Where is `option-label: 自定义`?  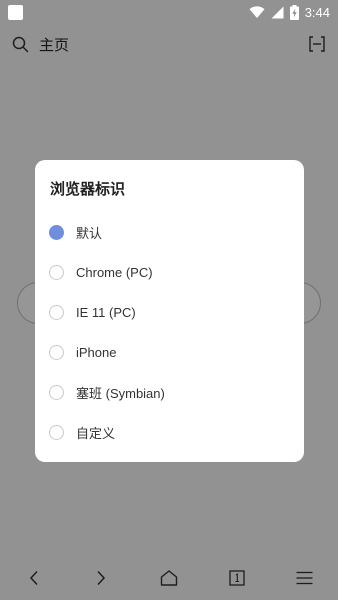
option-label: 自定义 is located at coordinates (96, 433).